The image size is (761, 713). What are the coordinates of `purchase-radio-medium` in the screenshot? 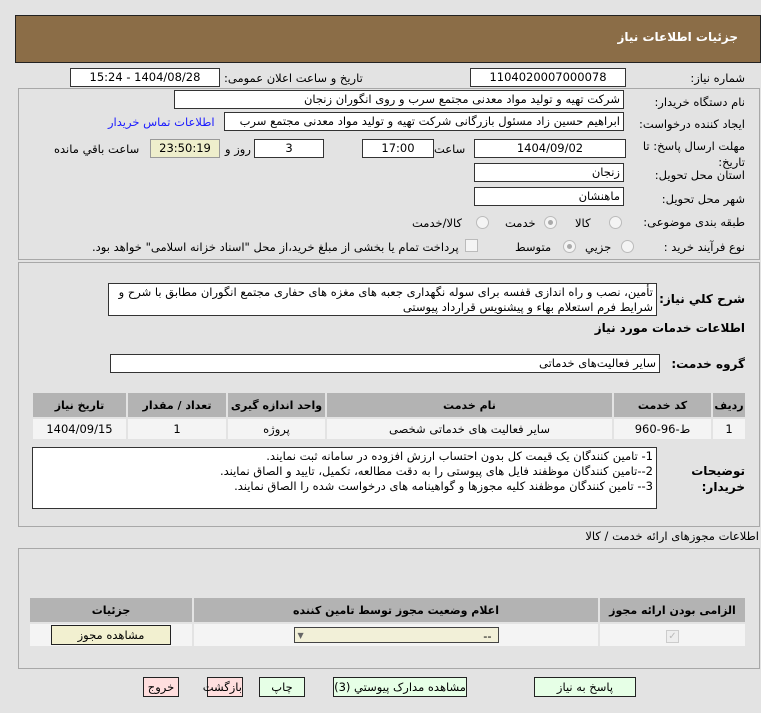 It's located at (569, 246).